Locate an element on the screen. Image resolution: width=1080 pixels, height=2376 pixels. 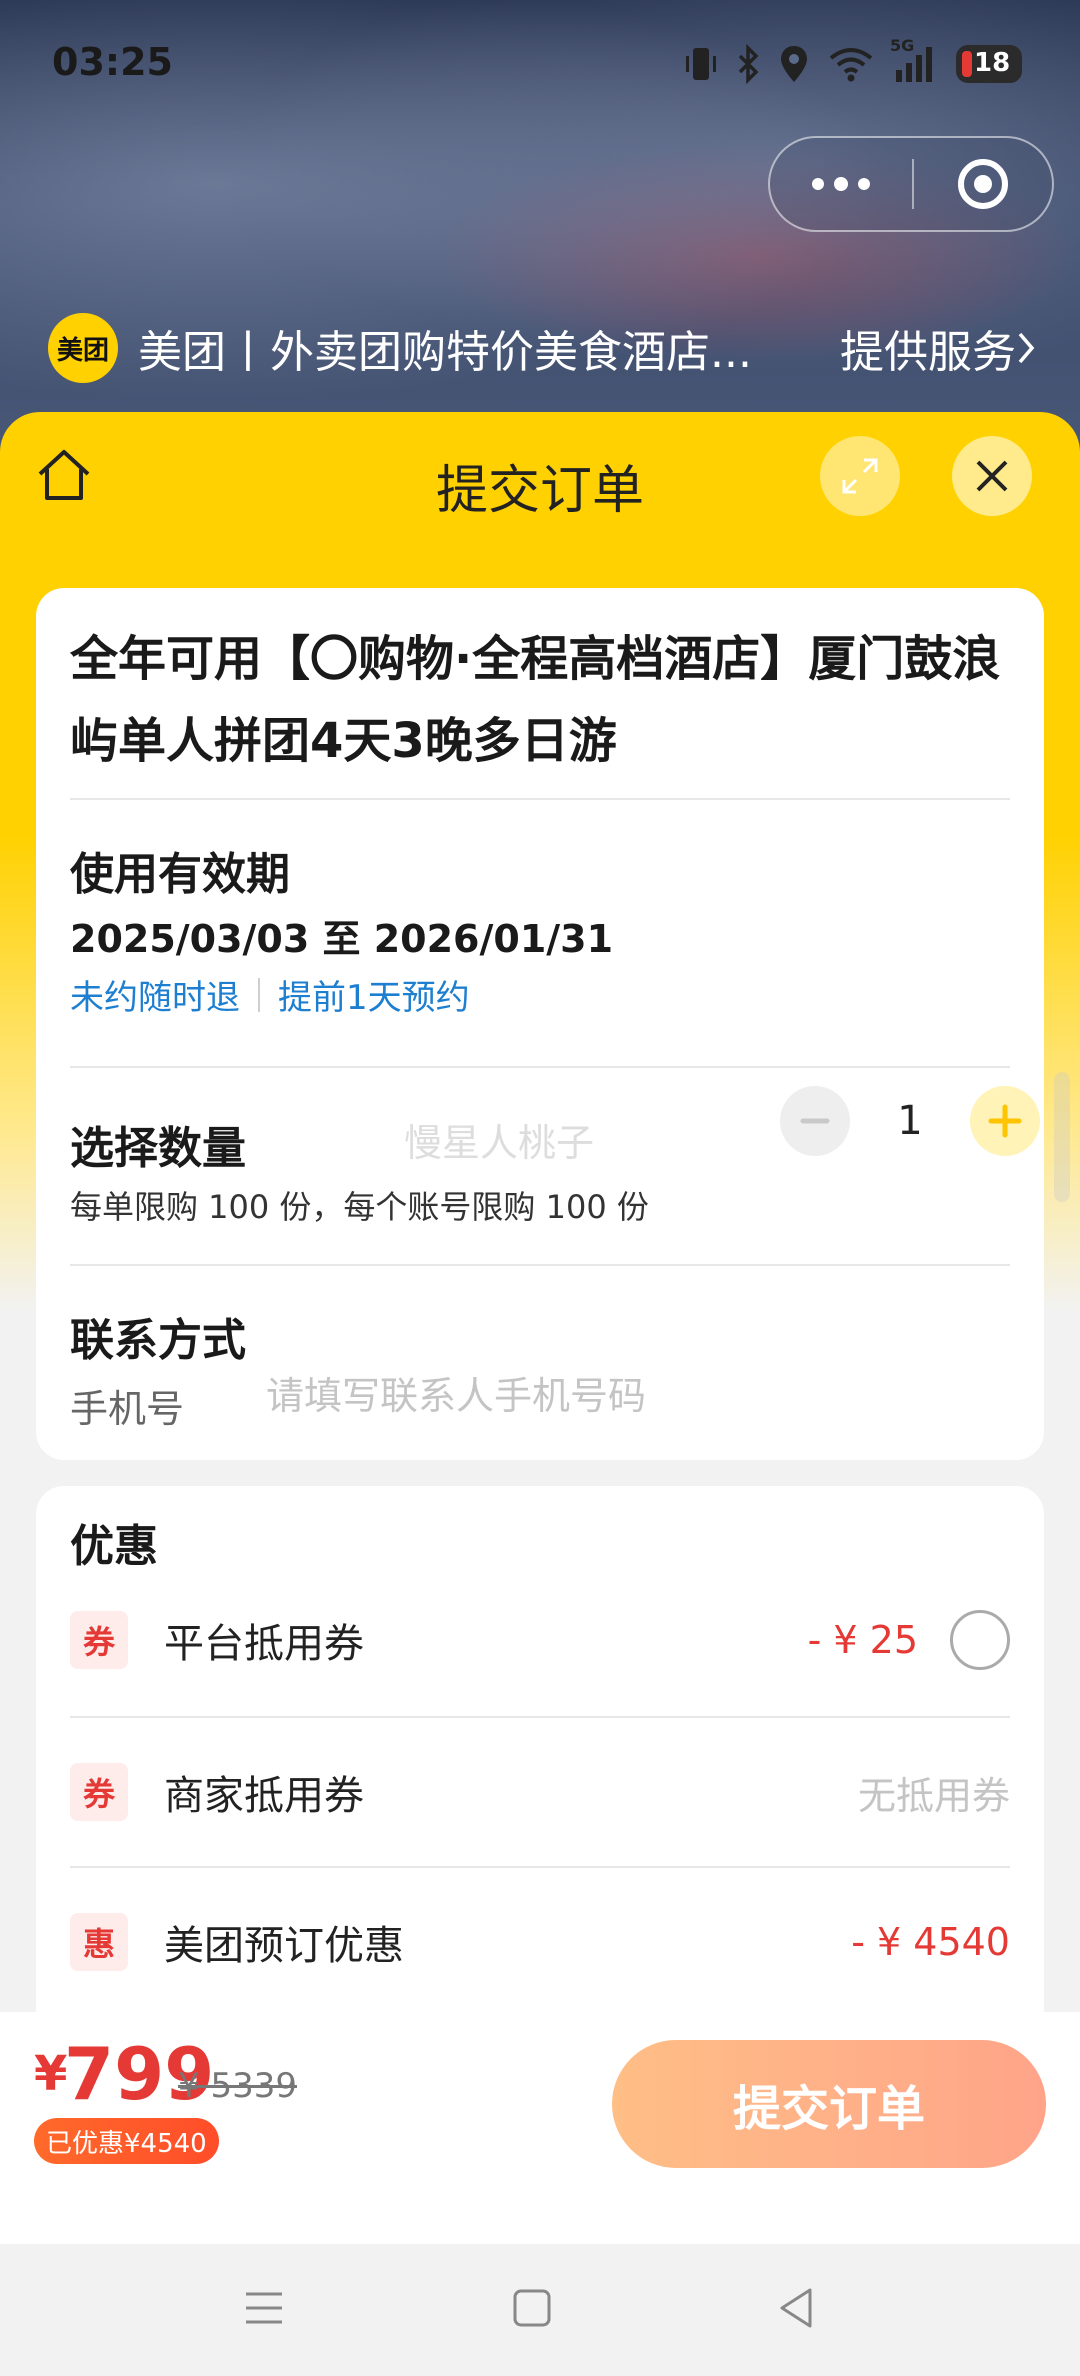
decrease-quantity-button is located at coordinates (815, 1121).